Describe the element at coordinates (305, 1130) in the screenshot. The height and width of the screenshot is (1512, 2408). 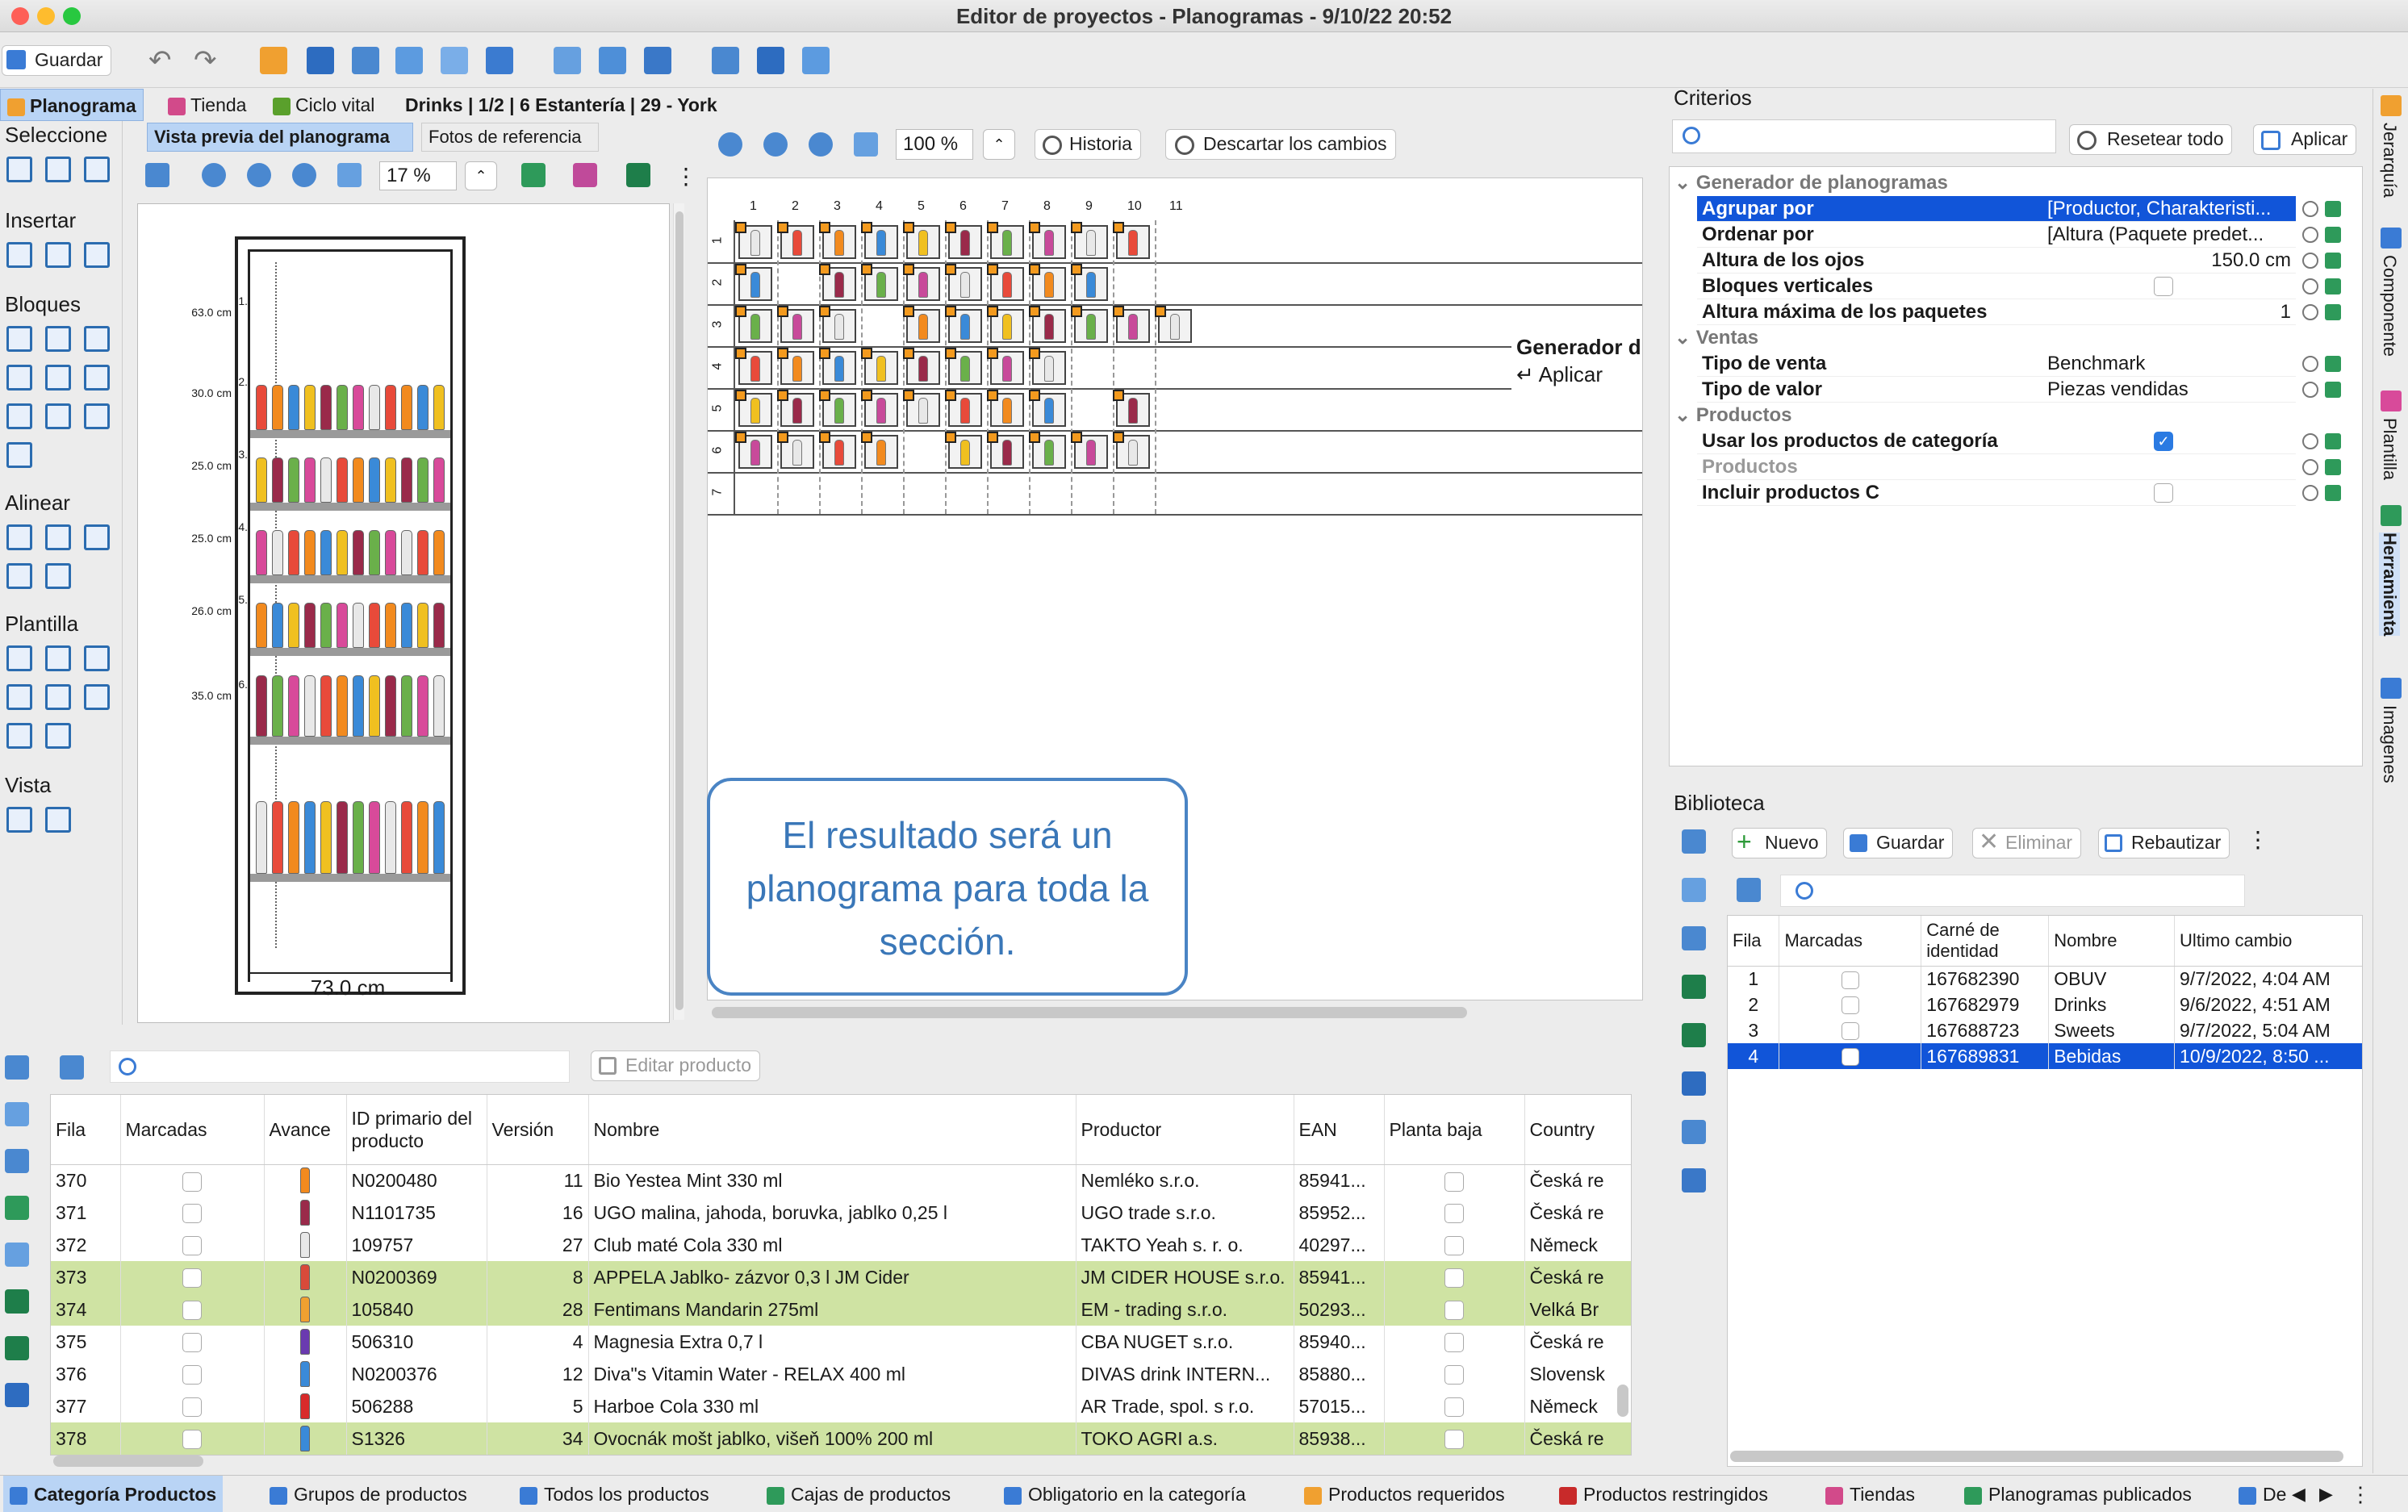
I see `products-header-cell: Avance` at that location.